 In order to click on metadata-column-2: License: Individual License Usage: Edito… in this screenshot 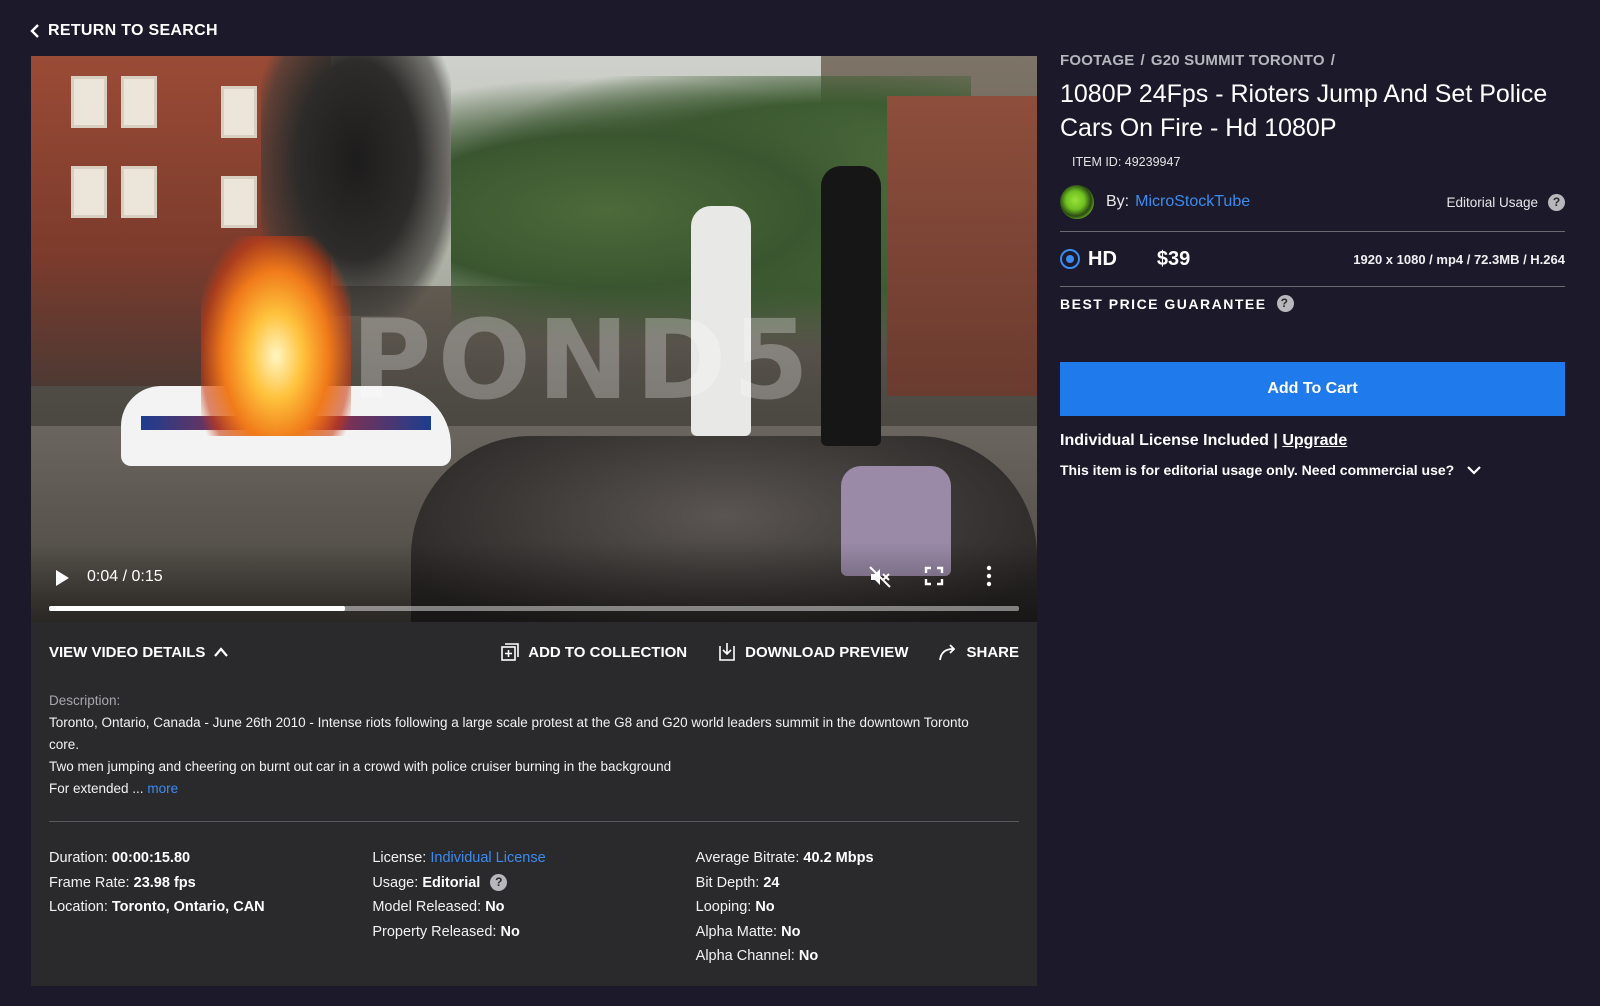, I will do `click(533, 907)`.